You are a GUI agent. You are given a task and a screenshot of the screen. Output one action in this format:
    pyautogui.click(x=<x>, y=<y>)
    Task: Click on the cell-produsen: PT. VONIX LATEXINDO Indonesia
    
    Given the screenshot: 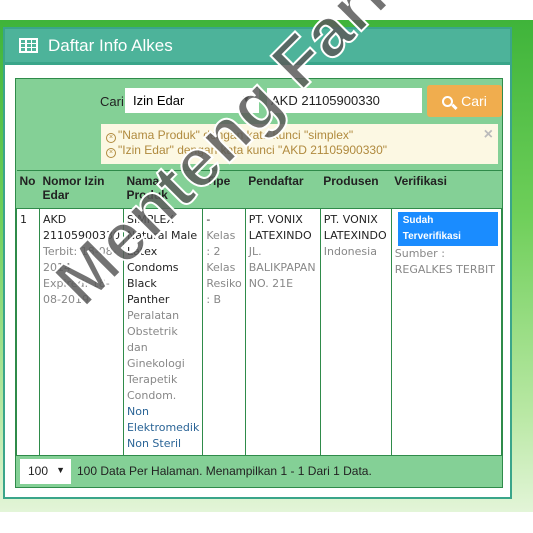 What is the action you would take?
    pyautogui.click(x=355, y=332)
    